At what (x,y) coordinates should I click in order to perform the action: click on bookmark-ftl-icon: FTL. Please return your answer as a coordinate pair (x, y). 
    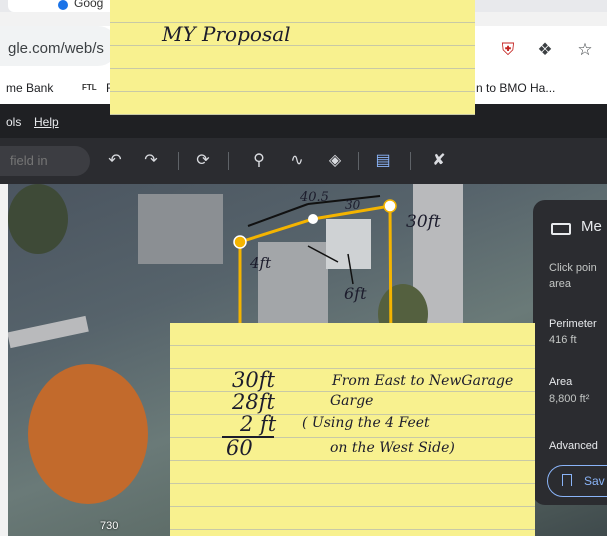
    Looking at the image, I should click on (89, 87).